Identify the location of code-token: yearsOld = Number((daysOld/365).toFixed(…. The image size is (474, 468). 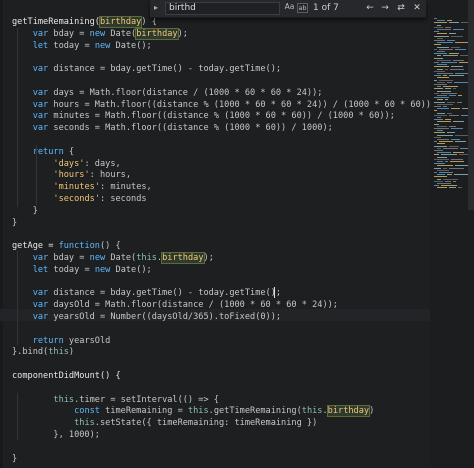
(165, 317).